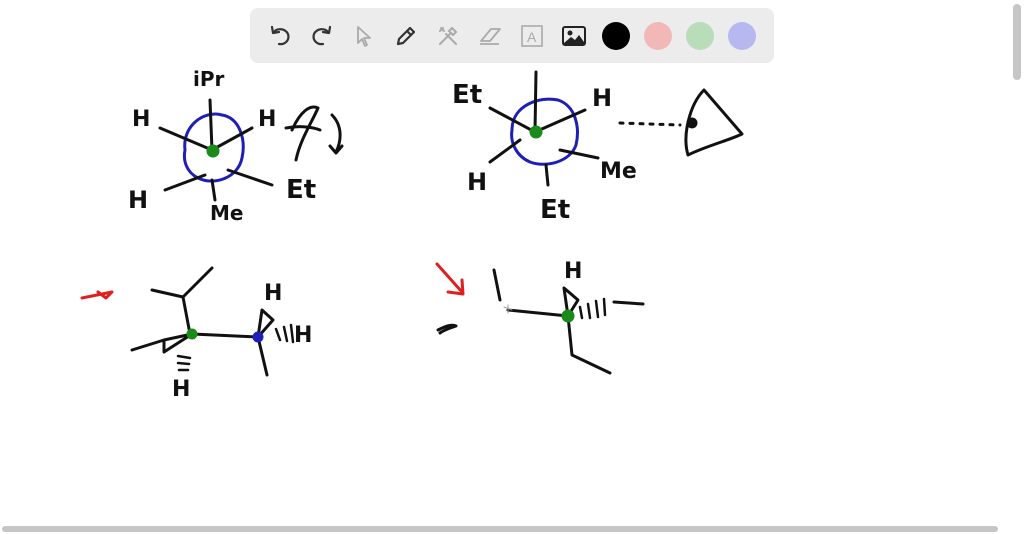 Image resolution: width=1024 pixels, height=534 pixels. I want to click on tools-button, so click(448, 36).